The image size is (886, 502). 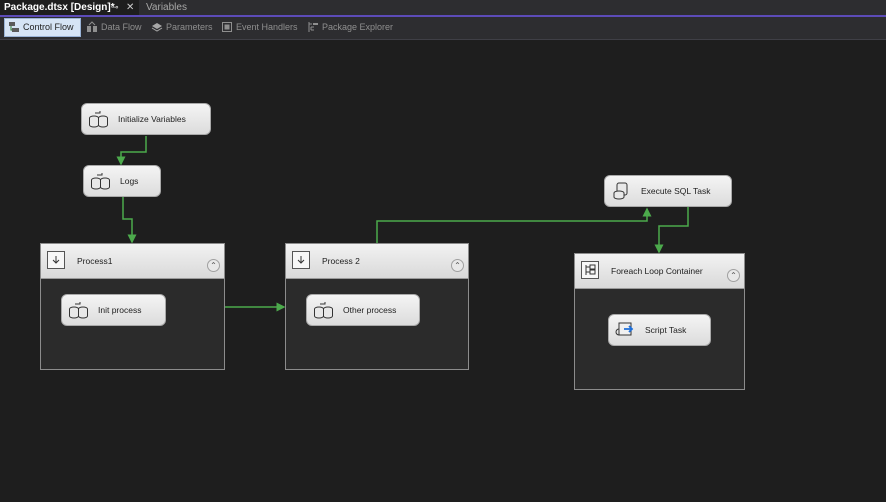 I want to click on task-other-process: Other process, so click(x=363, y=310).